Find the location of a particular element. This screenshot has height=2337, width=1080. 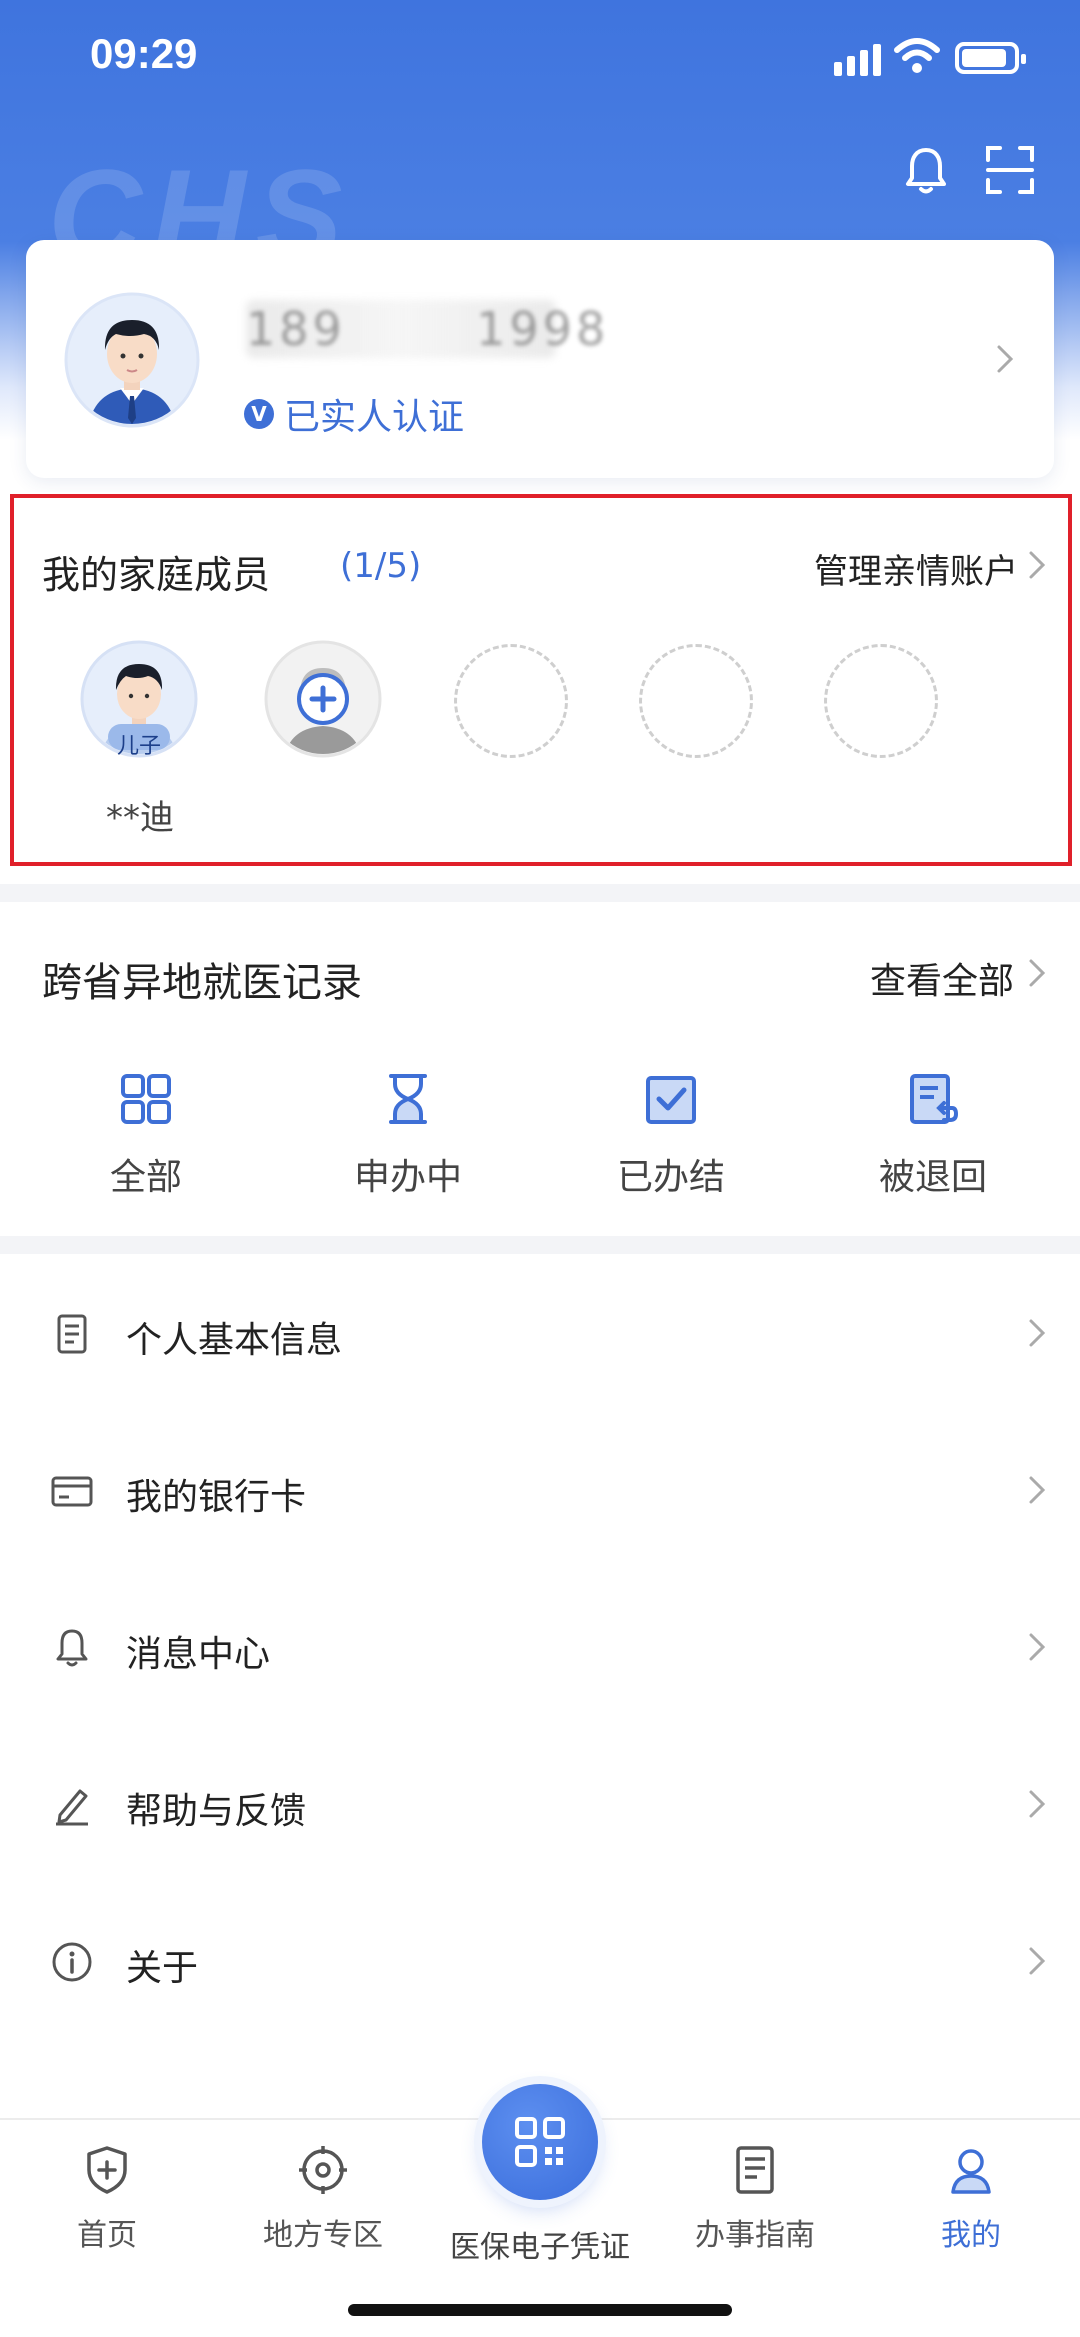

tab-home: 首页 is located at coordinates (107, 2193).